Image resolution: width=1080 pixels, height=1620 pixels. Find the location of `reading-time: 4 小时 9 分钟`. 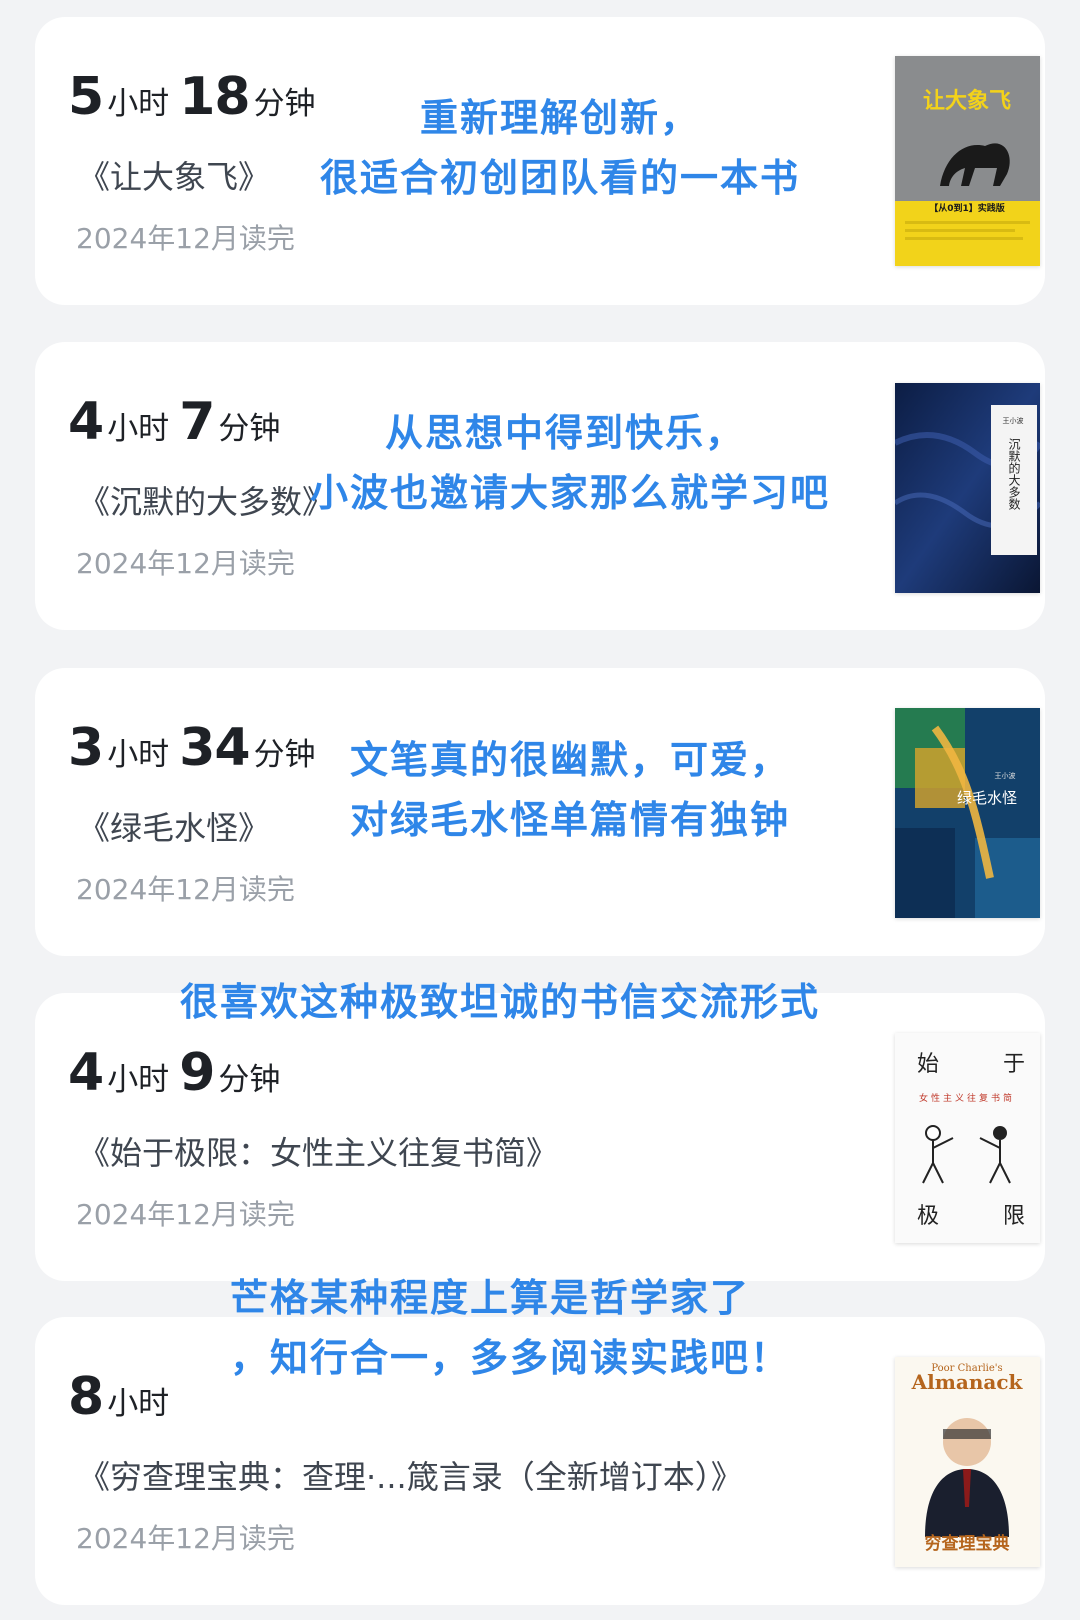

reading-time: 4 小时 9 分钟 is located at coordinates (174, 1073).